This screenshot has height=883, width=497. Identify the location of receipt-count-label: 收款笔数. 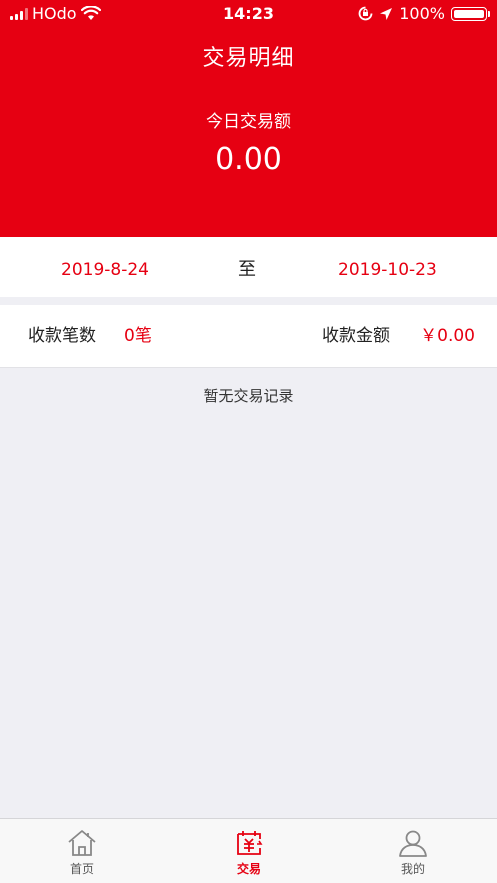
(62, 336).